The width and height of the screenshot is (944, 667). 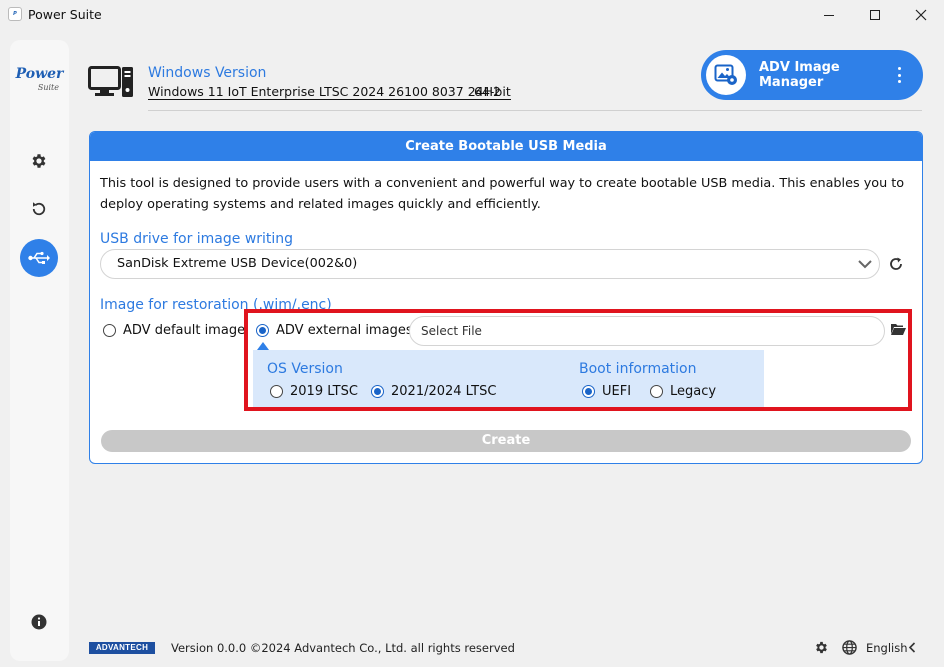 I want to click on image-settings-icon, so click(x=725, y=74).